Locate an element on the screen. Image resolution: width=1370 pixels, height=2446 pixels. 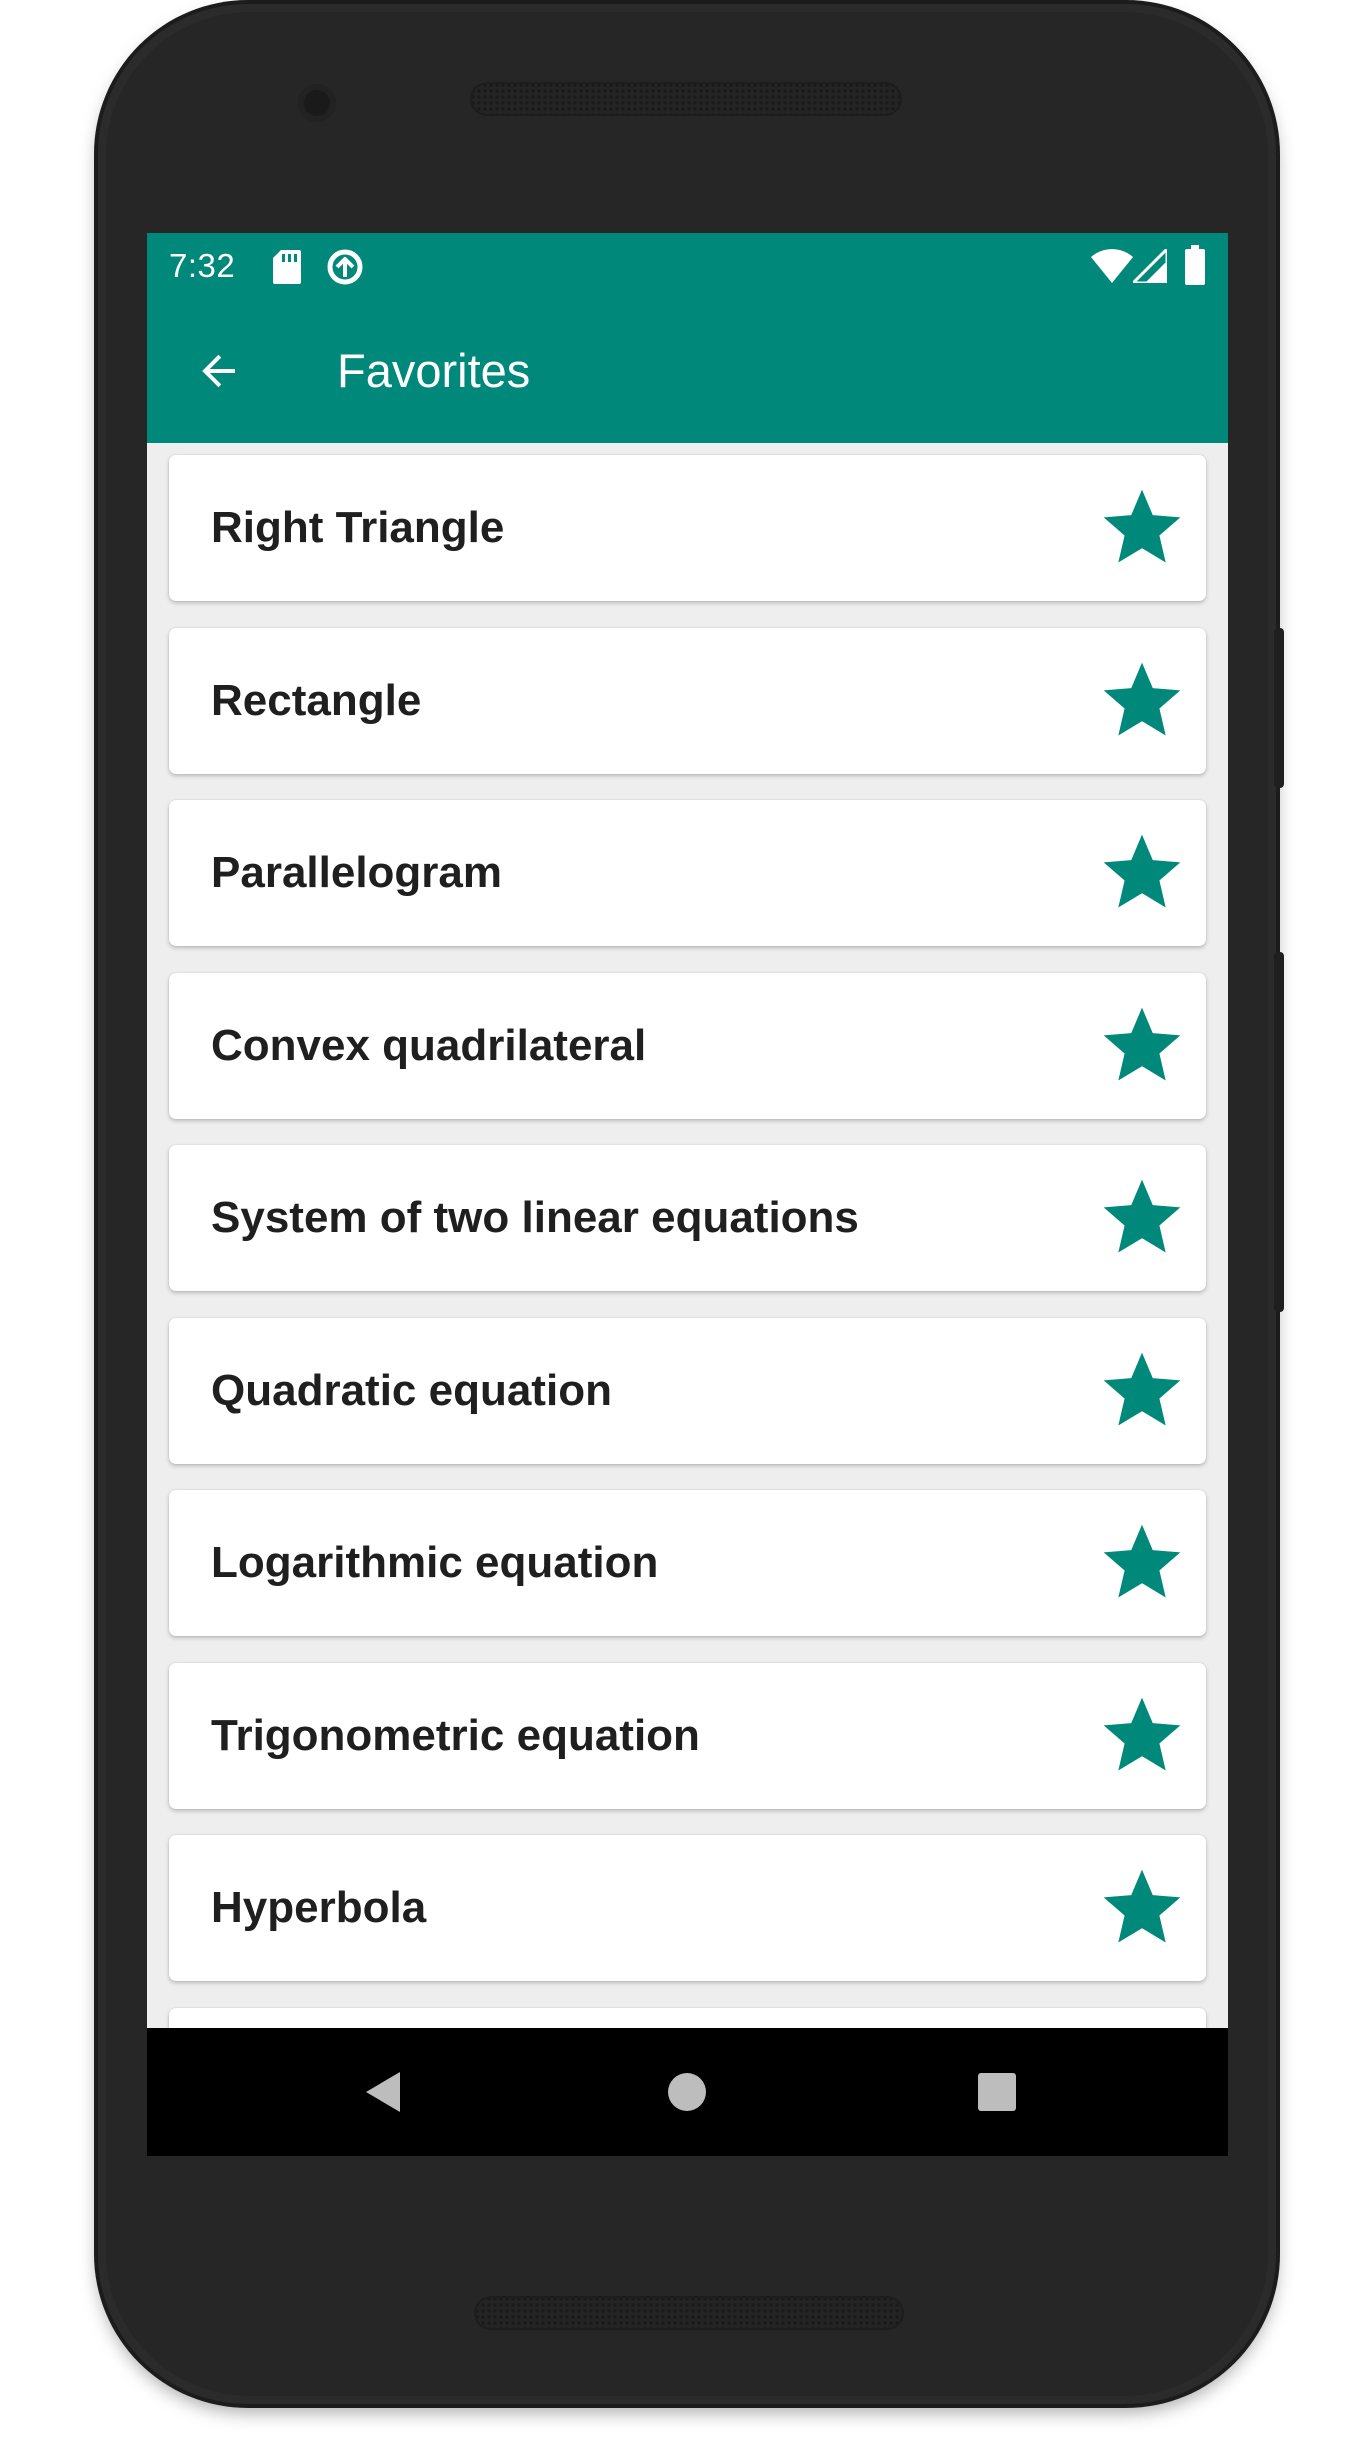
list-item-label: Quadratic equation is located at coordinates (411, 1390).